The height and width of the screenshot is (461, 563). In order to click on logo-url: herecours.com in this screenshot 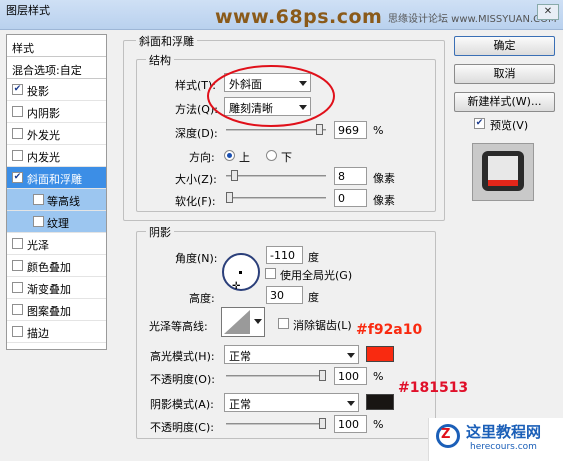, I will do `click(503, 447)`.